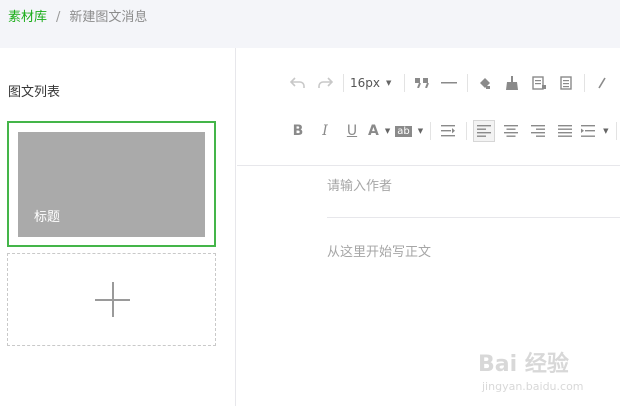 This screenshot has width=620, height=406. What do you see at coordinates (448, 131) in the screenshot?
I see `indent-icon` at bounding box center [448, 131].